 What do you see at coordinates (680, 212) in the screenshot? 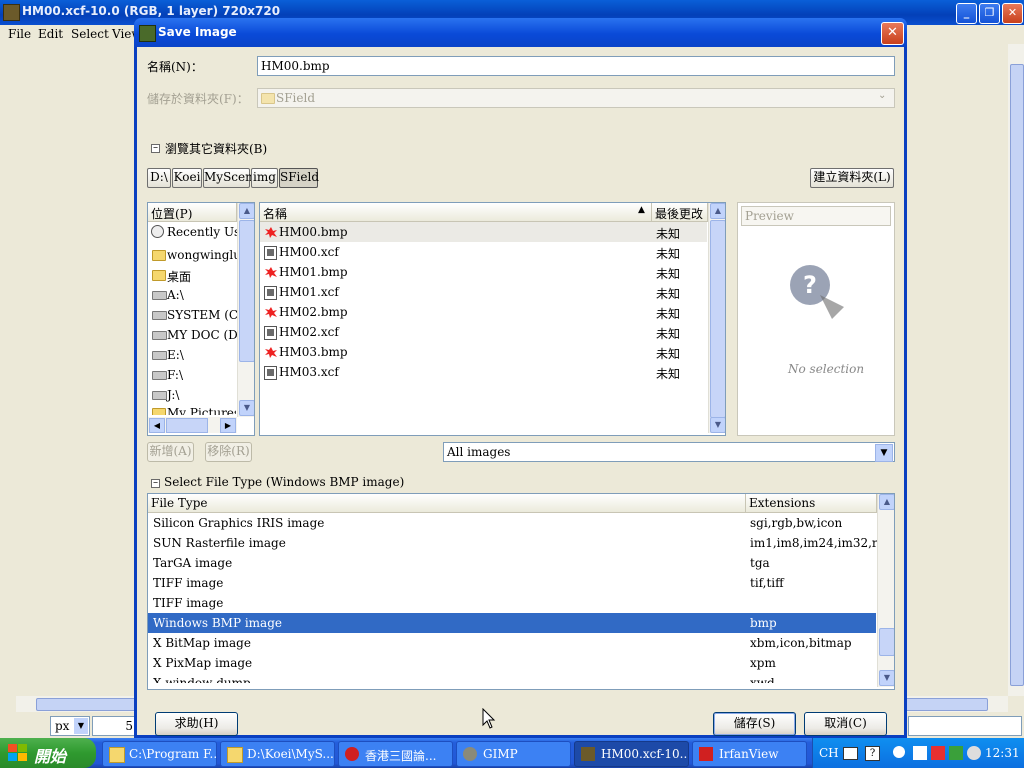
I see `column-header-modified: 最後更改` at bounding box center [680, 212].